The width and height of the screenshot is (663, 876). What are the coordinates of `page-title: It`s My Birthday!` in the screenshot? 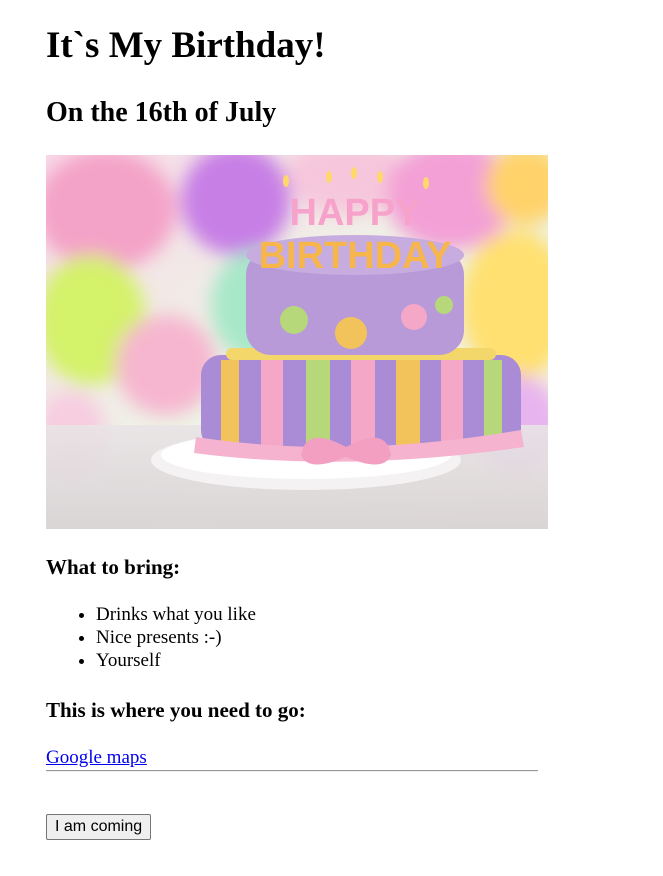 It's located at (186, 45).